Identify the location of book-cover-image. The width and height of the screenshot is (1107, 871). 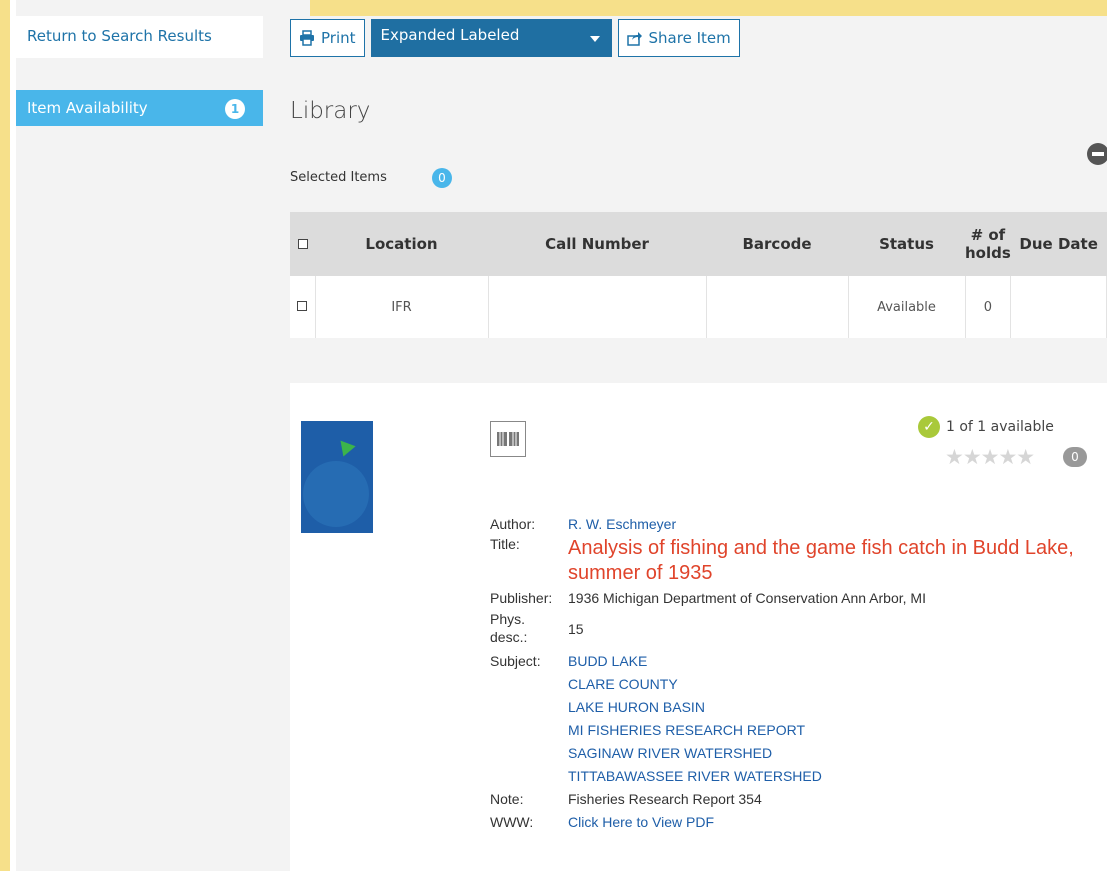
(337, 477).